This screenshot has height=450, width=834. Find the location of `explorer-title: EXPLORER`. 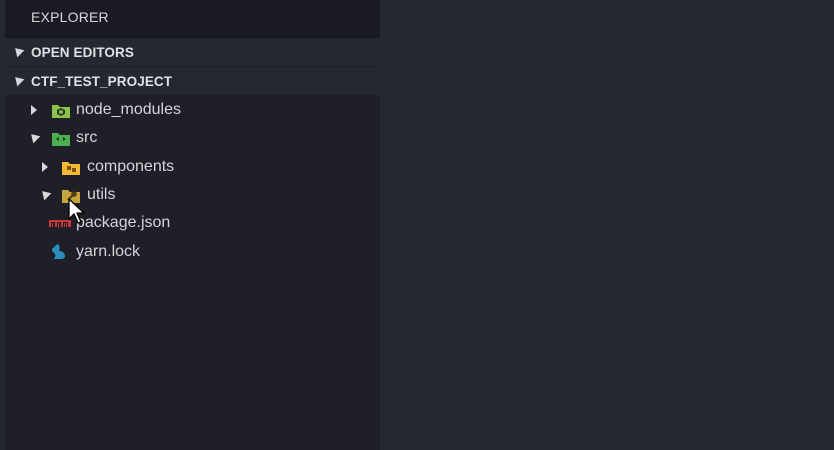

explorer-title: EXPLORER is located at coordinates (70, 17).